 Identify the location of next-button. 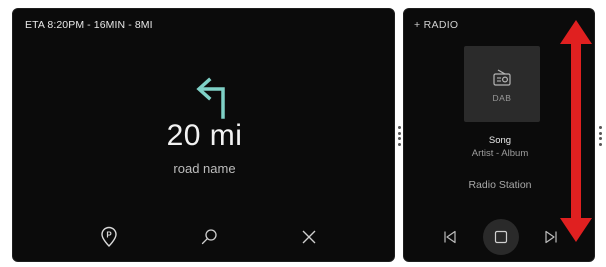
(551, 237).